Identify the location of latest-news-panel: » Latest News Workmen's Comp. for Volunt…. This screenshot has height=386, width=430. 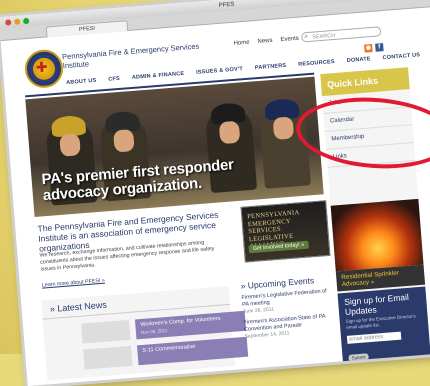
(145, 333).